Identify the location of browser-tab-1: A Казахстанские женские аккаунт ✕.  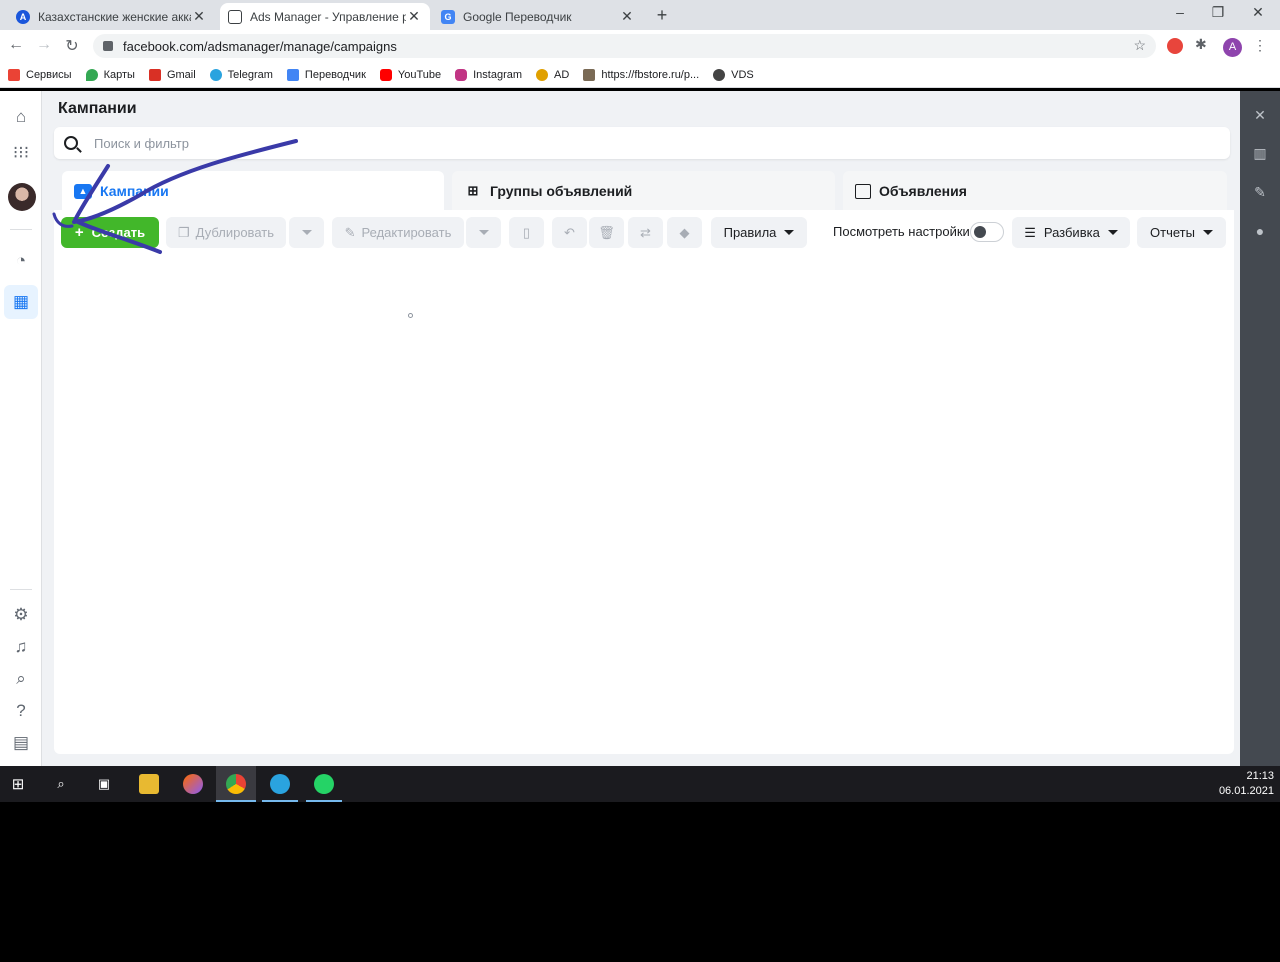
(111, 16).